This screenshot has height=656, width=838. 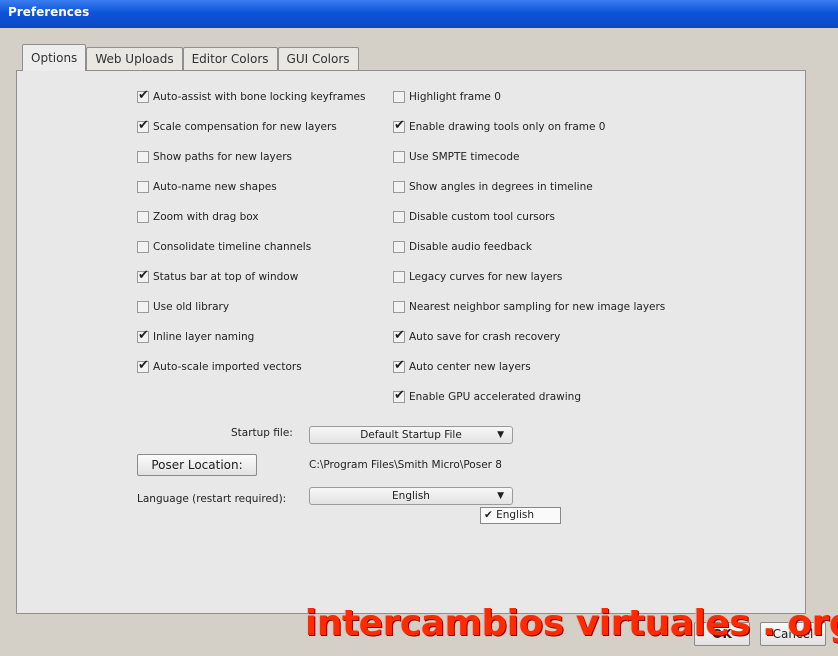 What do you see at coordinates (217, 276) in the screenshot?
I see `option-status-bar-top: Status bar at top of window` at bounding box center [217, 276].